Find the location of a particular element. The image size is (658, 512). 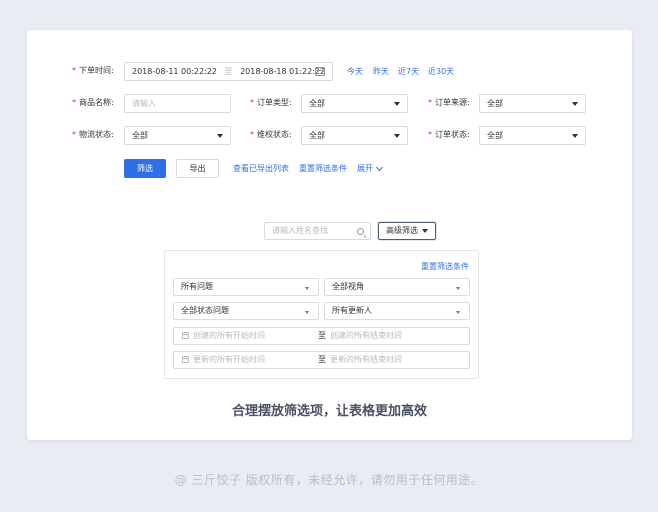

order-status-label: * 订单状态: is located at coordinates (449, 135).